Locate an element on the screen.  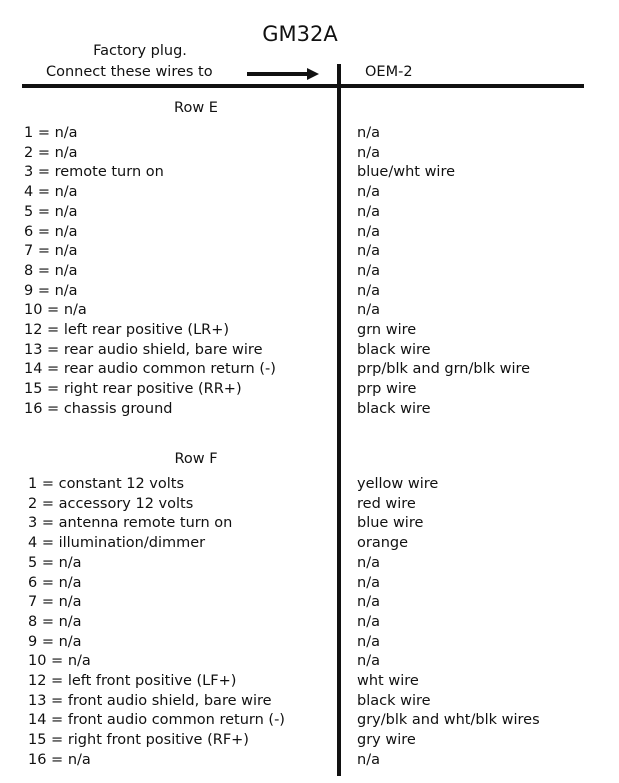
table-row: 2 = accessory 12 volts red wire is located at coordinates (309, 504).